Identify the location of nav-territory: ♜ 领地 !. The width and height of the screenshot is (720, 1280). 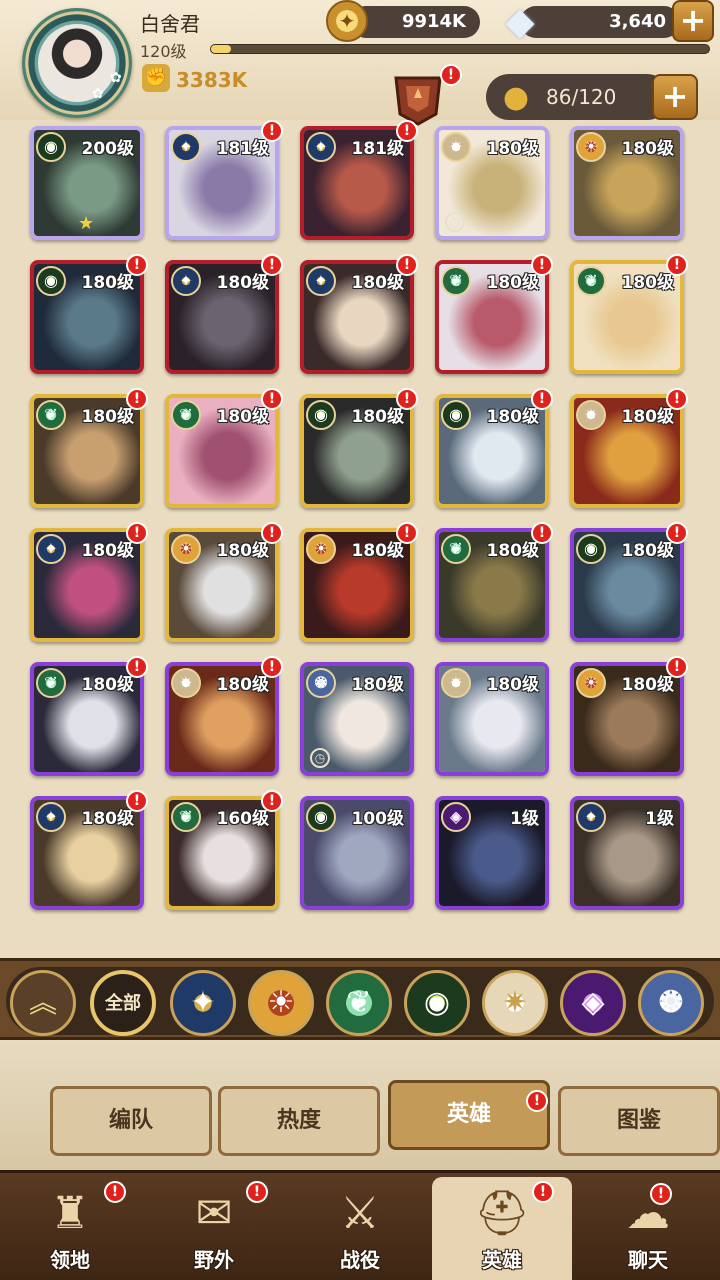
(70, 1228).